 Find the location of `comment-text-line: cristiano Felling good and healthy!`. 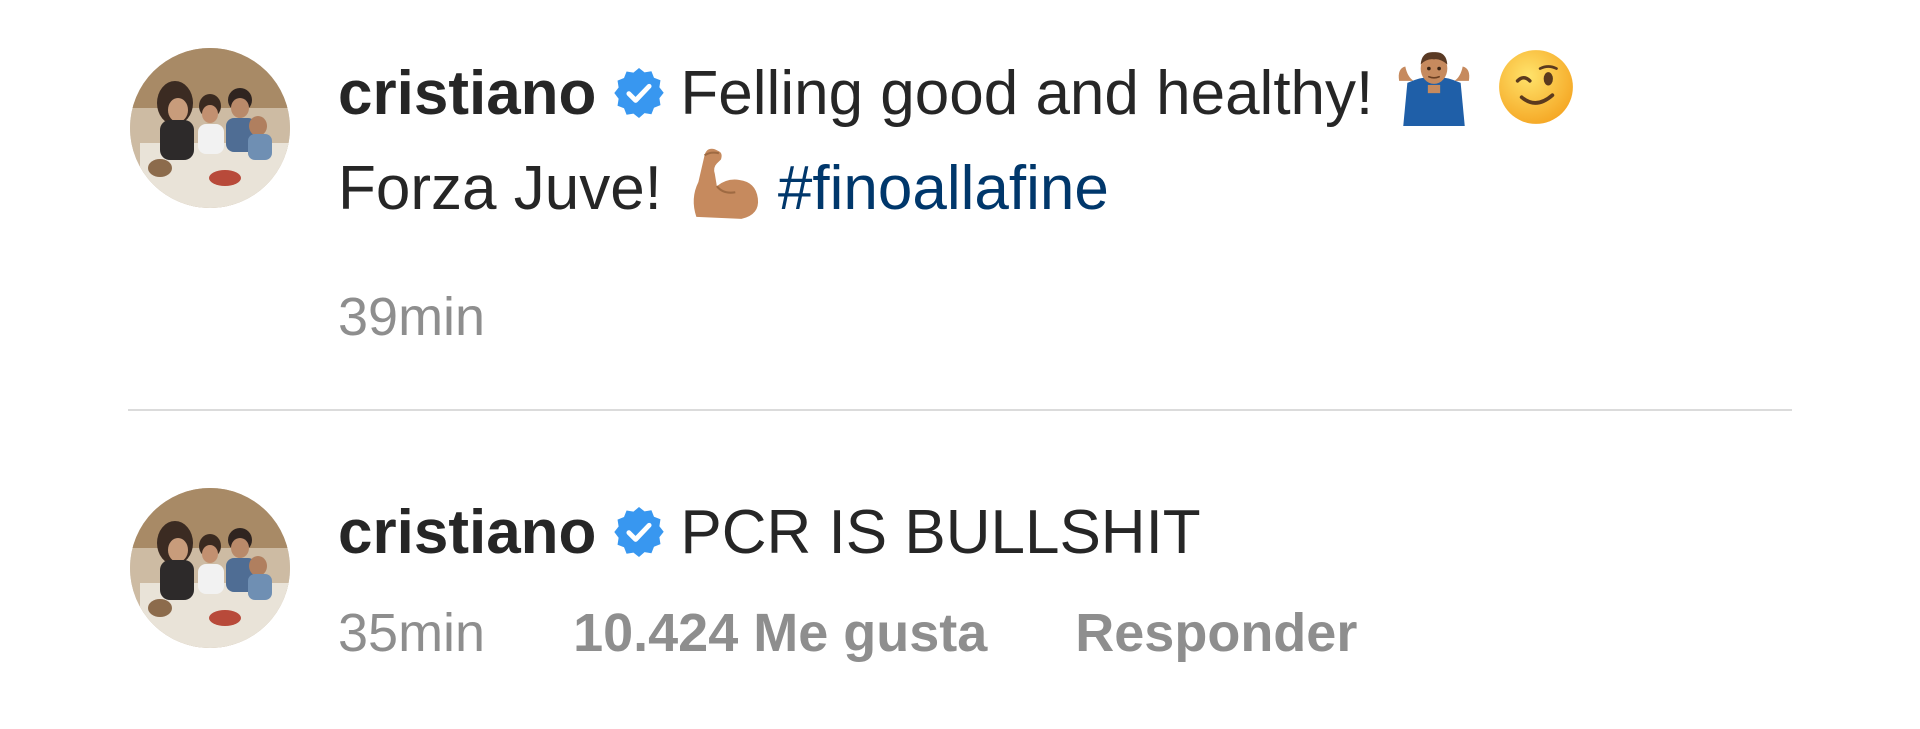

comment-text-line: cristiano Felling good and healthy! is located at coordinates (1069, 93).